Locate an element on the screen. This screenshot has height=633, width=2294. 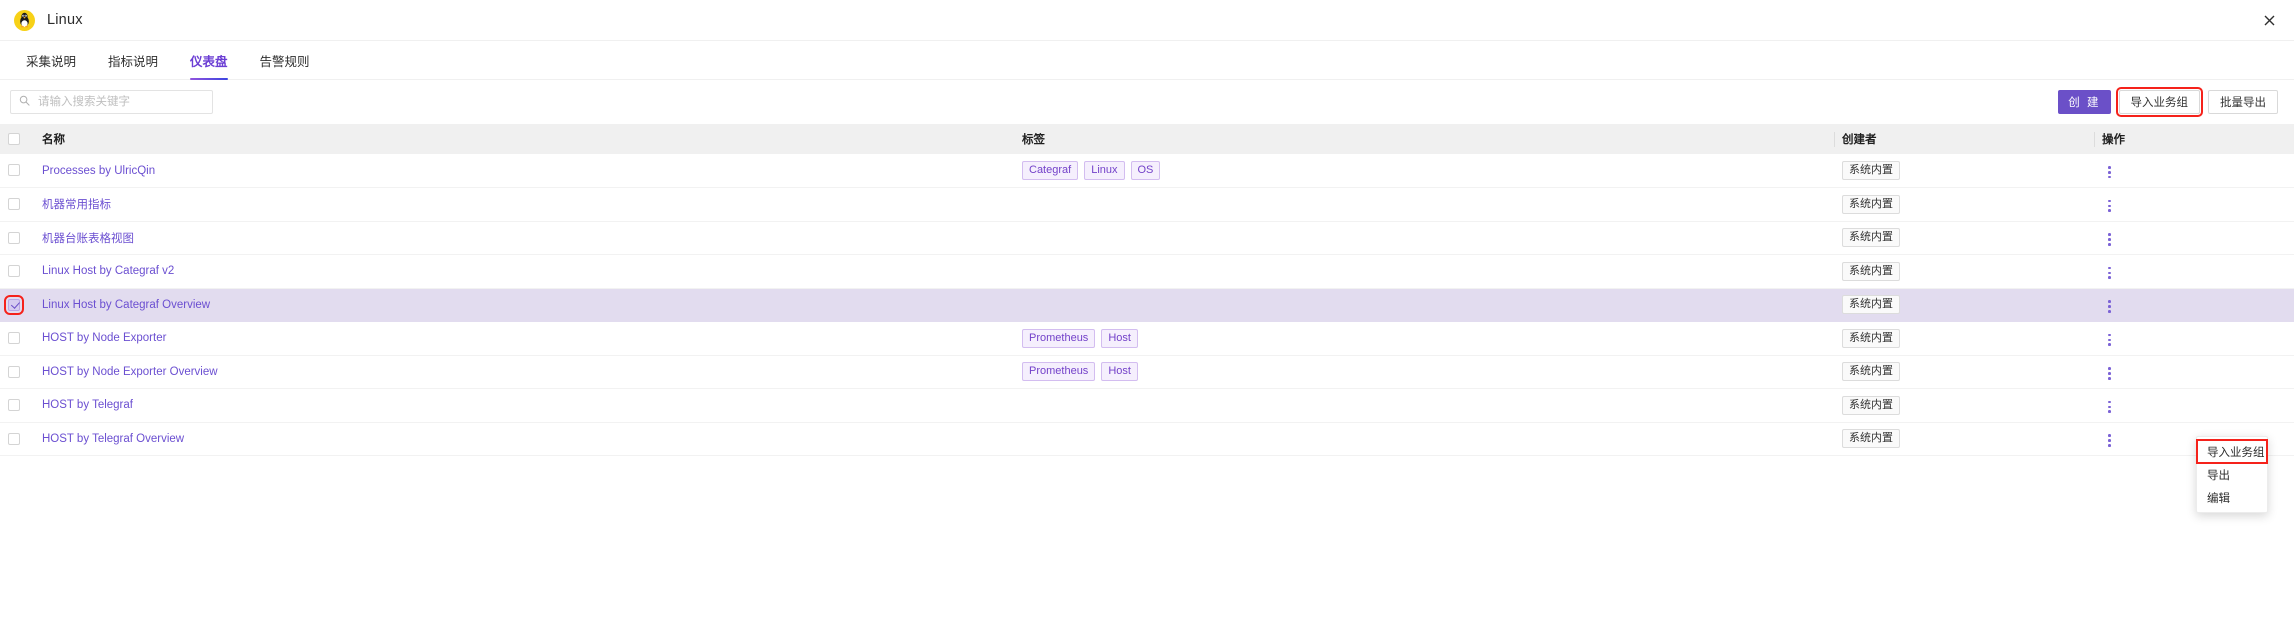
tag: Categraf is located at coordinates (1050, 170).